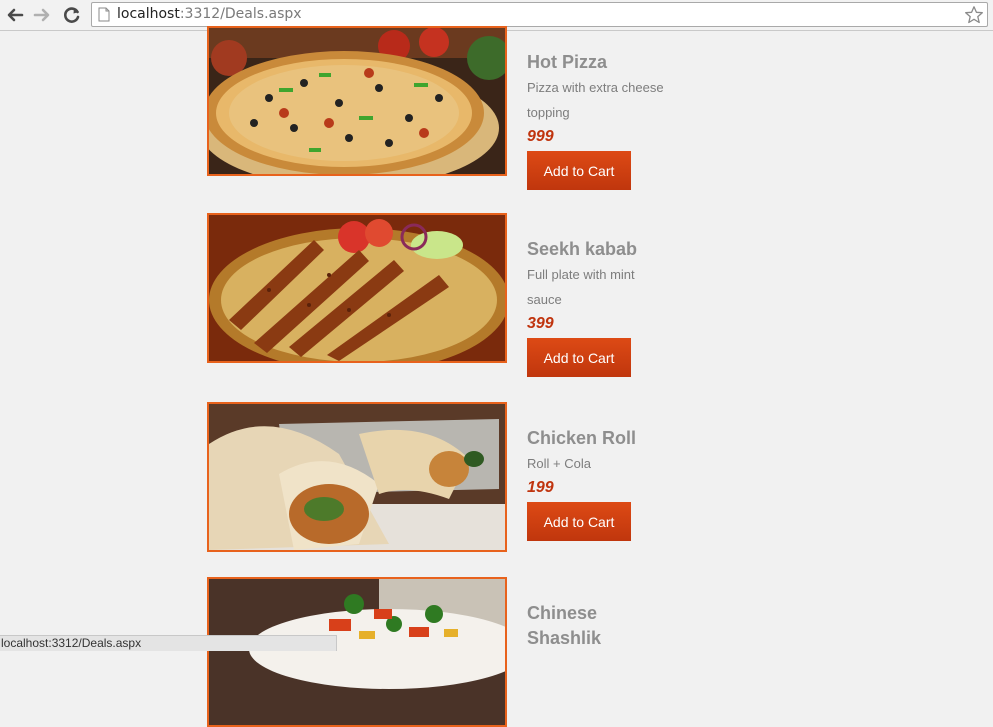 The image size is (993, 727). Describe the element at coordinates (582, 249) in the screenshot. I see `deal-name: Seekh kabab` at that location.